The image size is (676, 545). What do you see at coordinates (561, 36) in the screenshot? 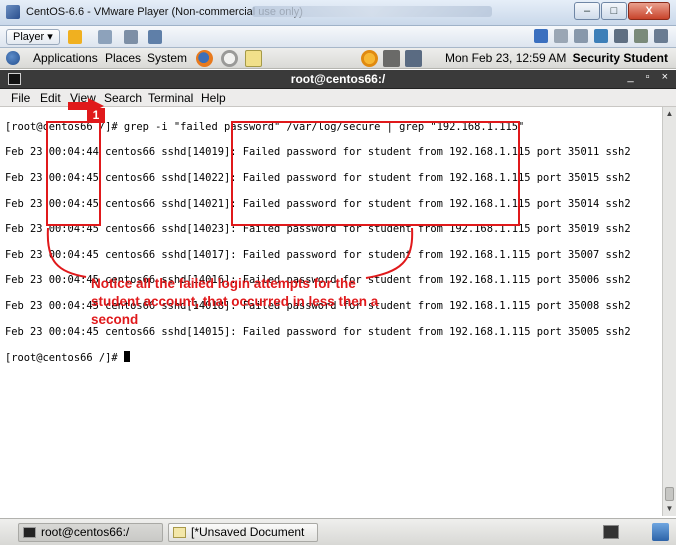
I see `cd-icon` at bounding box center [561, 36].